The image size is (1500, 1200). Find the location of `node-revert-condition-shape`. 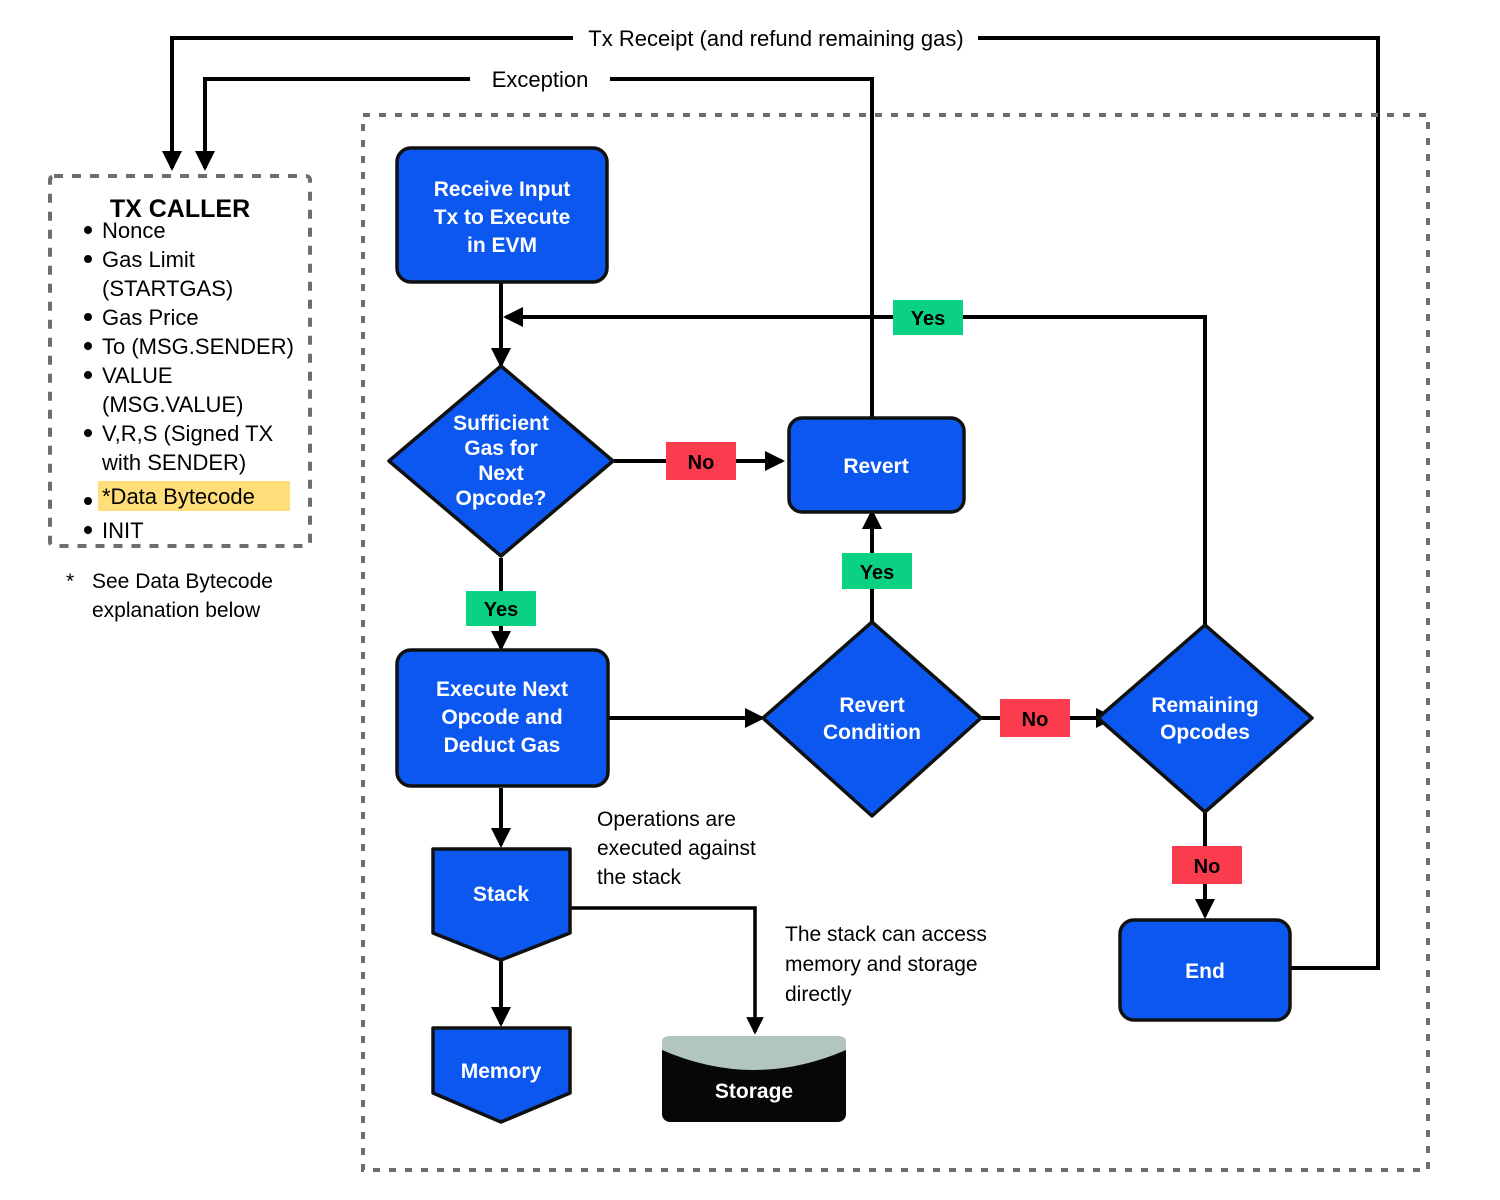

node-revert-condition-shape is located at coordinates (872, 719).